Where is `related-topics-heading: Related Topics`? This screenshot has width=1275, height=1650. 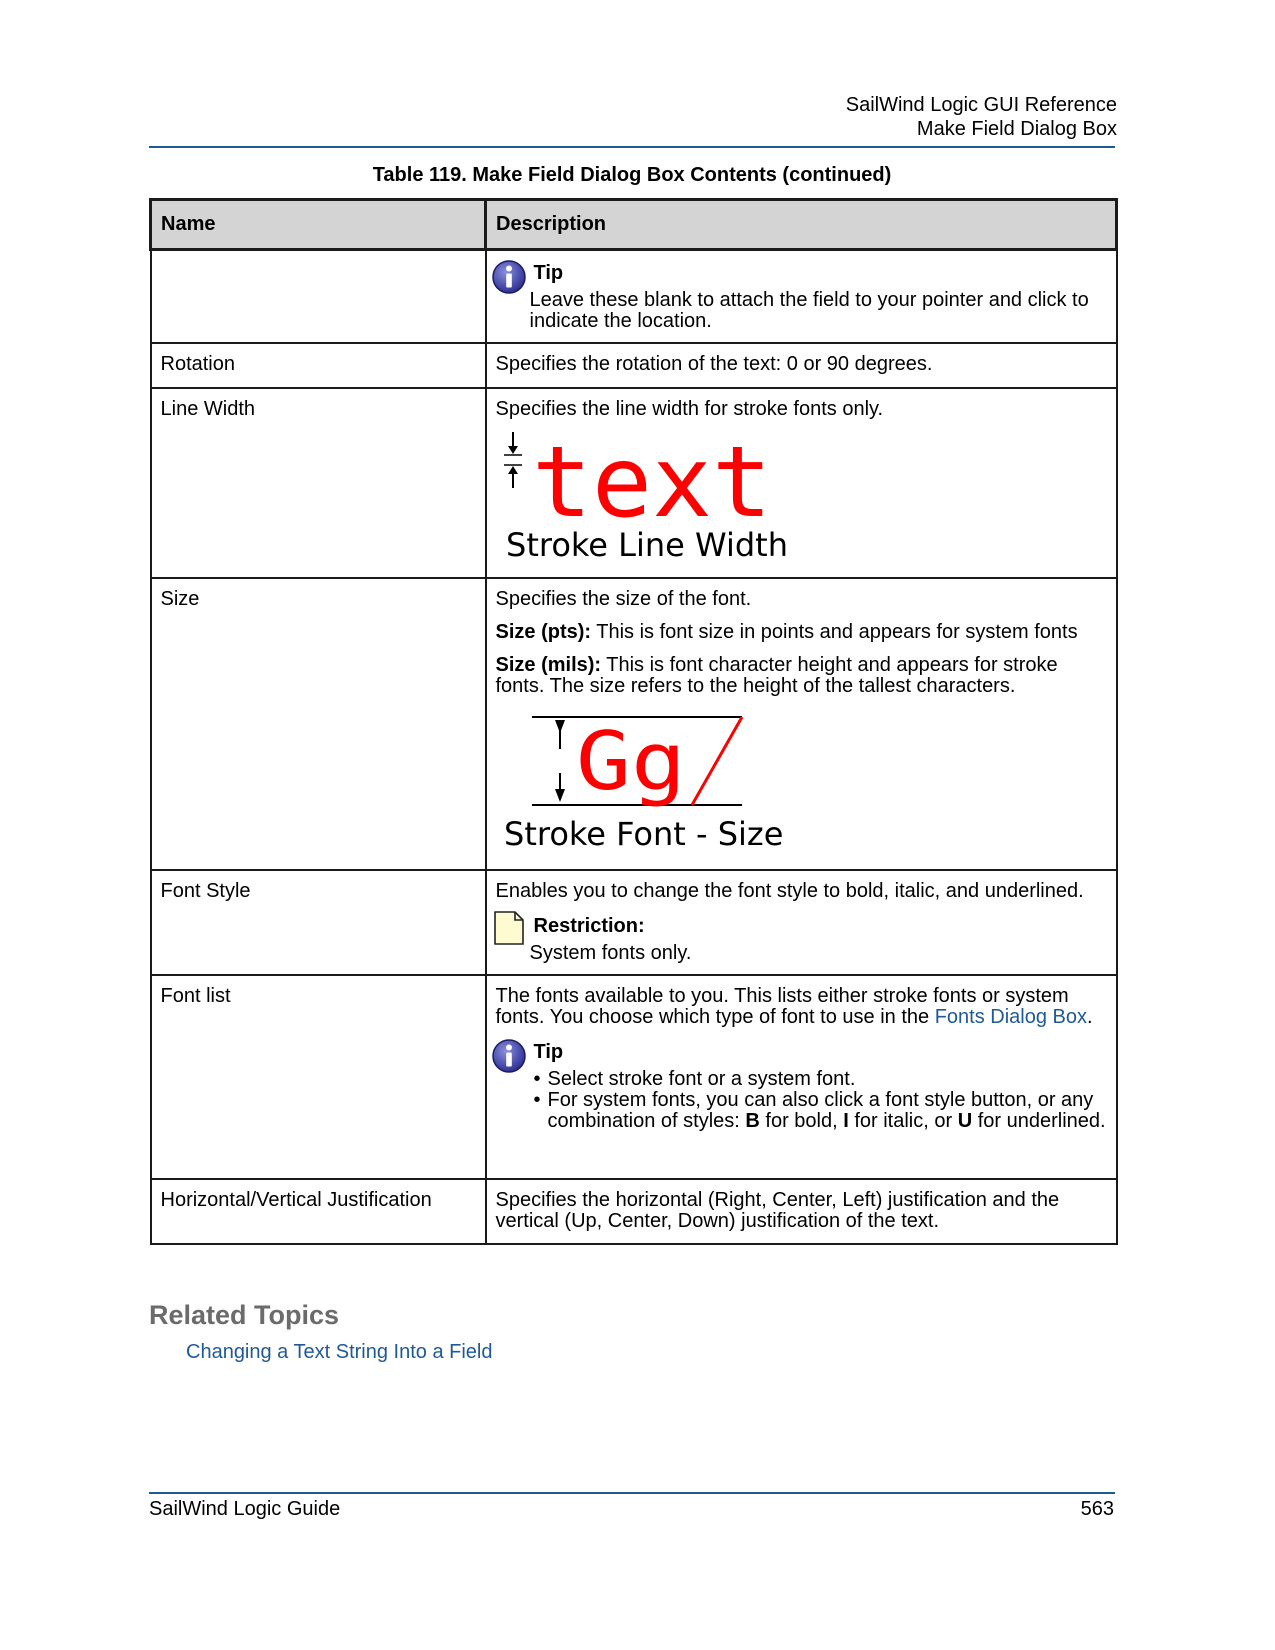
related-topics-heading: Related Topics is located at coordinates (244, 1315).